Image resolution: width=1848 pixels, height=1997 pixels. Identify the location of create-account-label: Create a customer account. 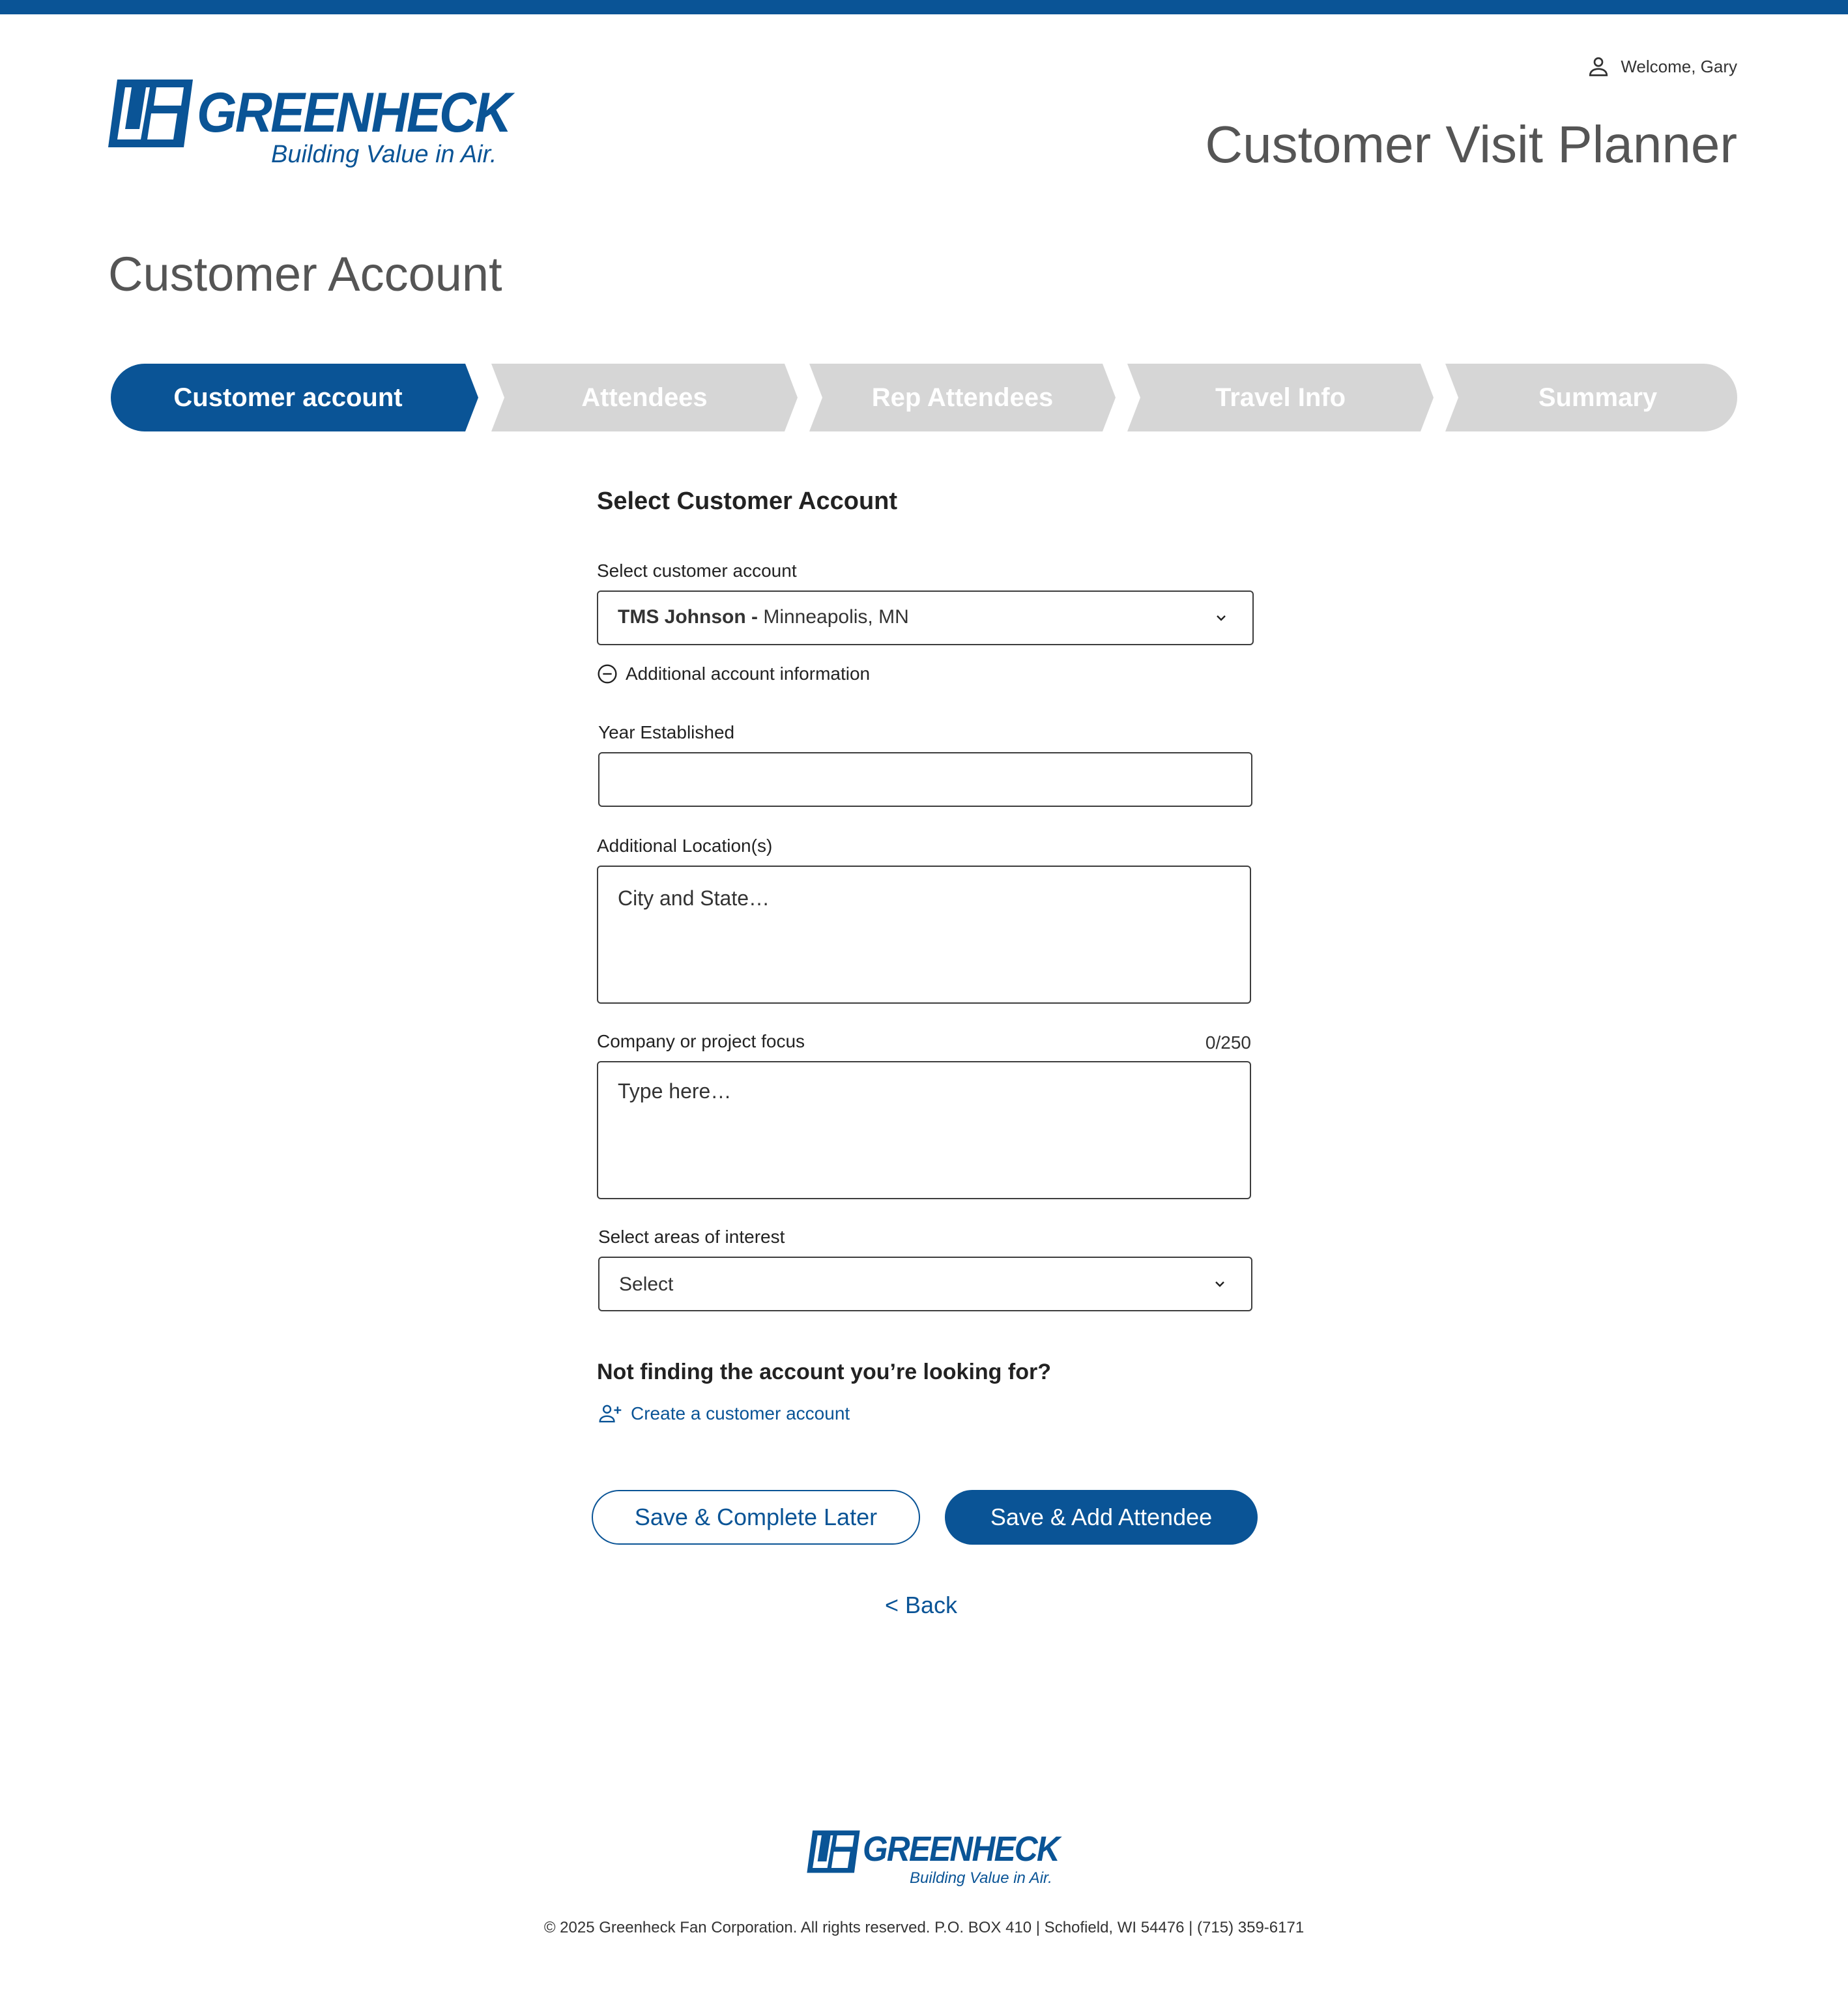
(740, 1413).